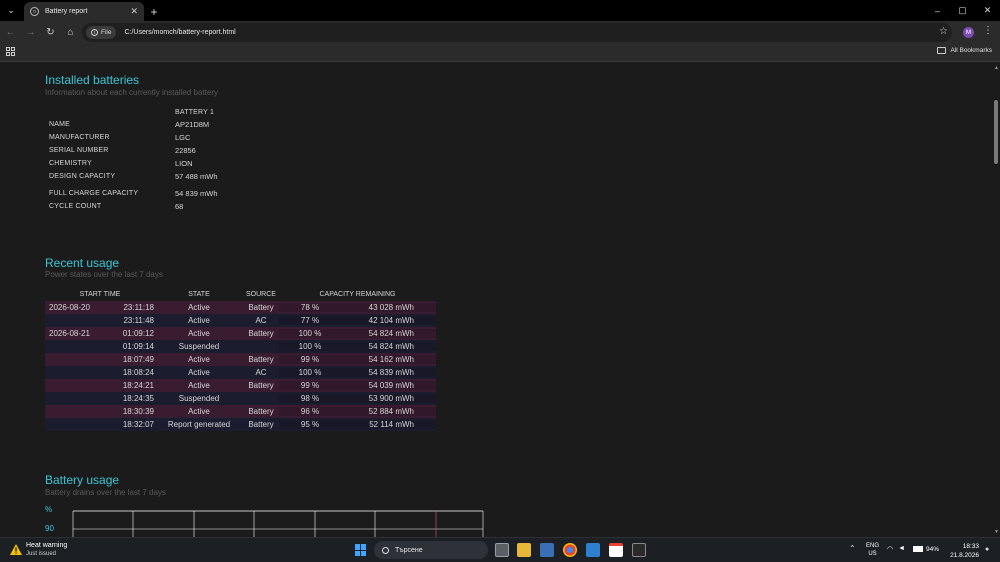 The height and width of the screenshot is (562, 1000). Describe the element at coordinates (310, 307) in the screenshot. I see `cell-percent: 78 %` at that location.